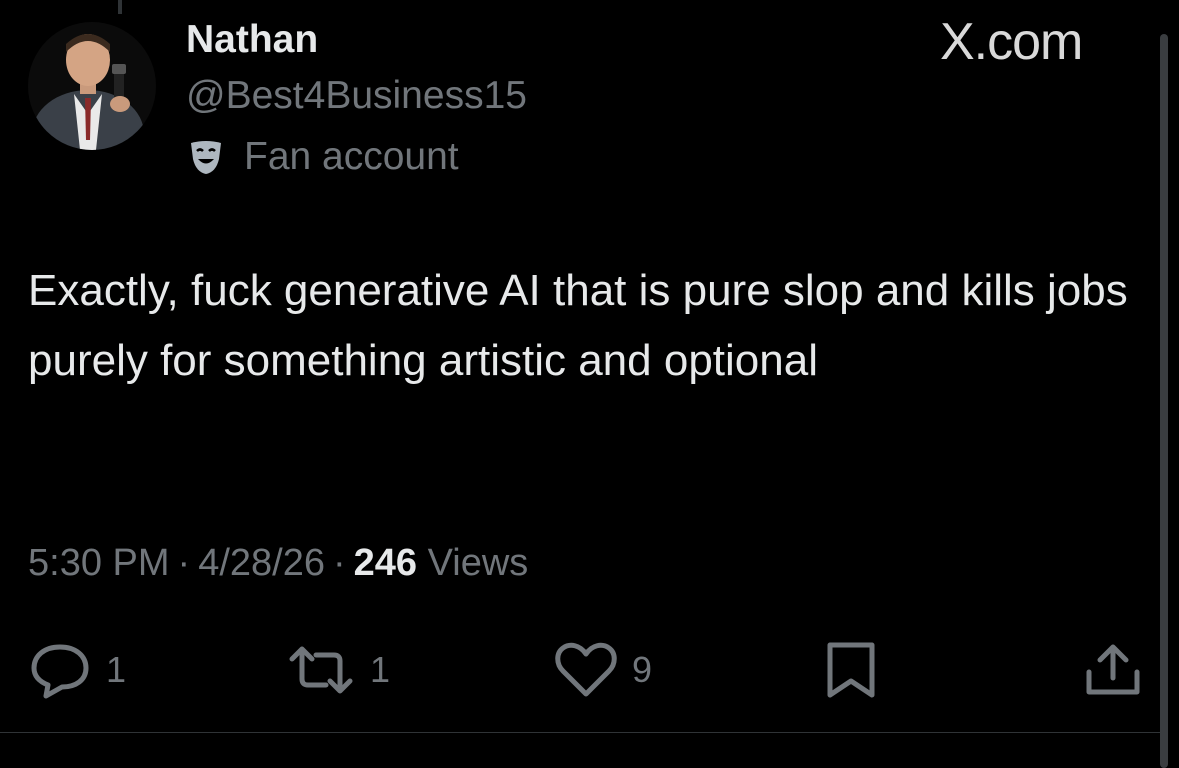  Describe the element at coordinates (99, 563) in the screenshot. I see `tweet-time: 5:30 PM` at that location.